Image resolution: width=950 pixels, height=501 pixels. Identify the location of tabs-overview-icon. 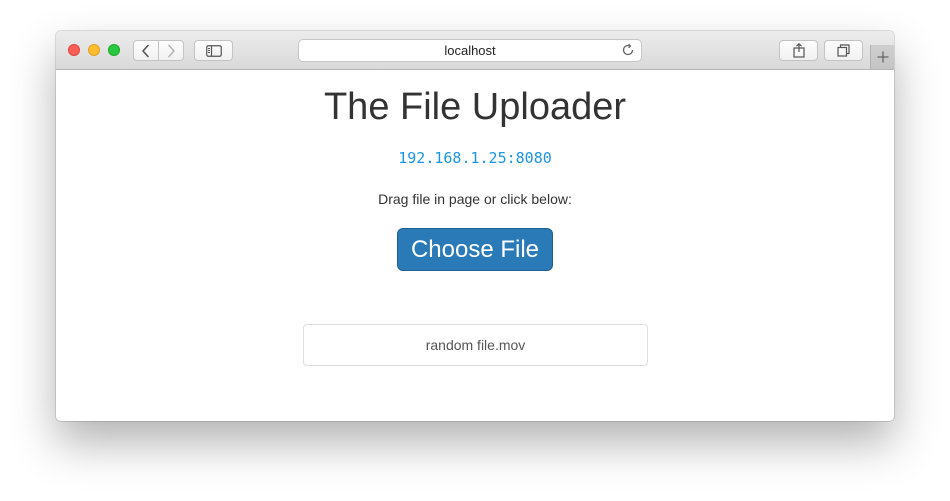
(843, 50).